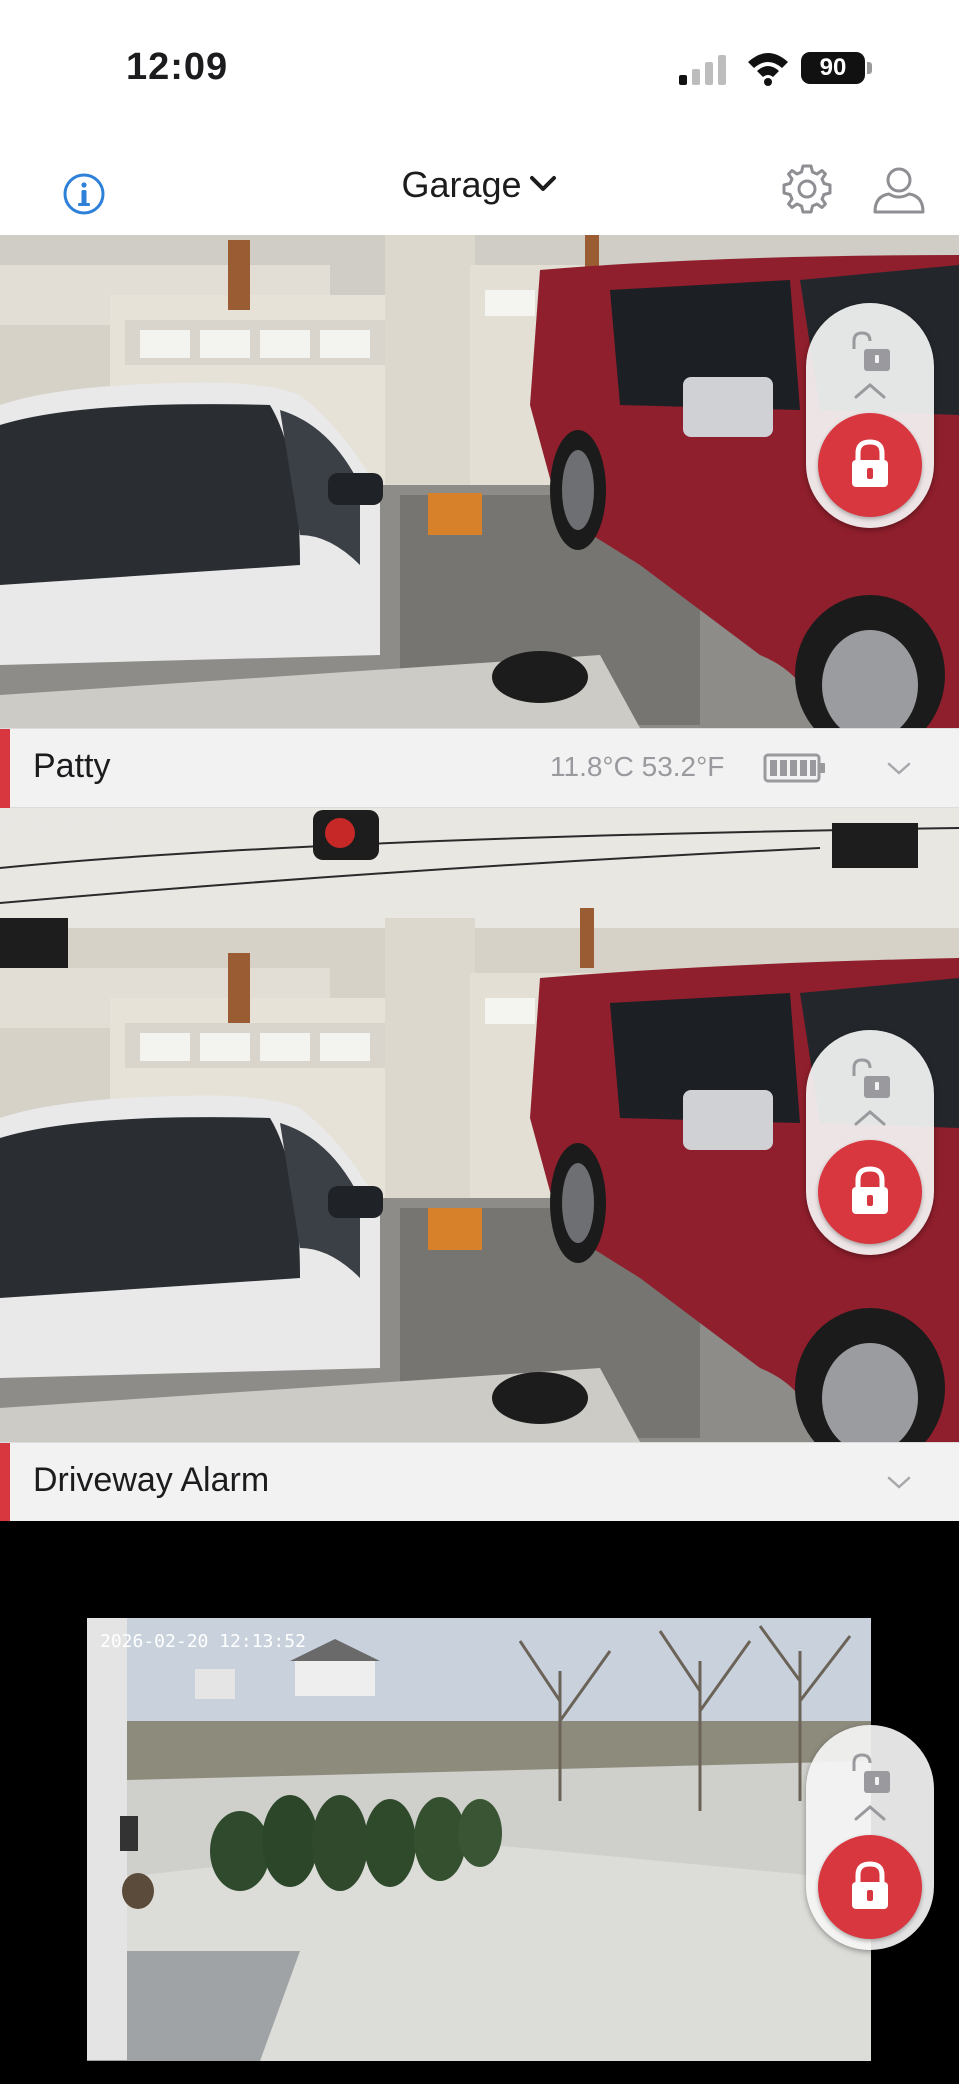 The width and height of the screenshot is (959, 2084). I want to click on temperature-readout: 11.8°C 53.2°F, so click(637, 766).